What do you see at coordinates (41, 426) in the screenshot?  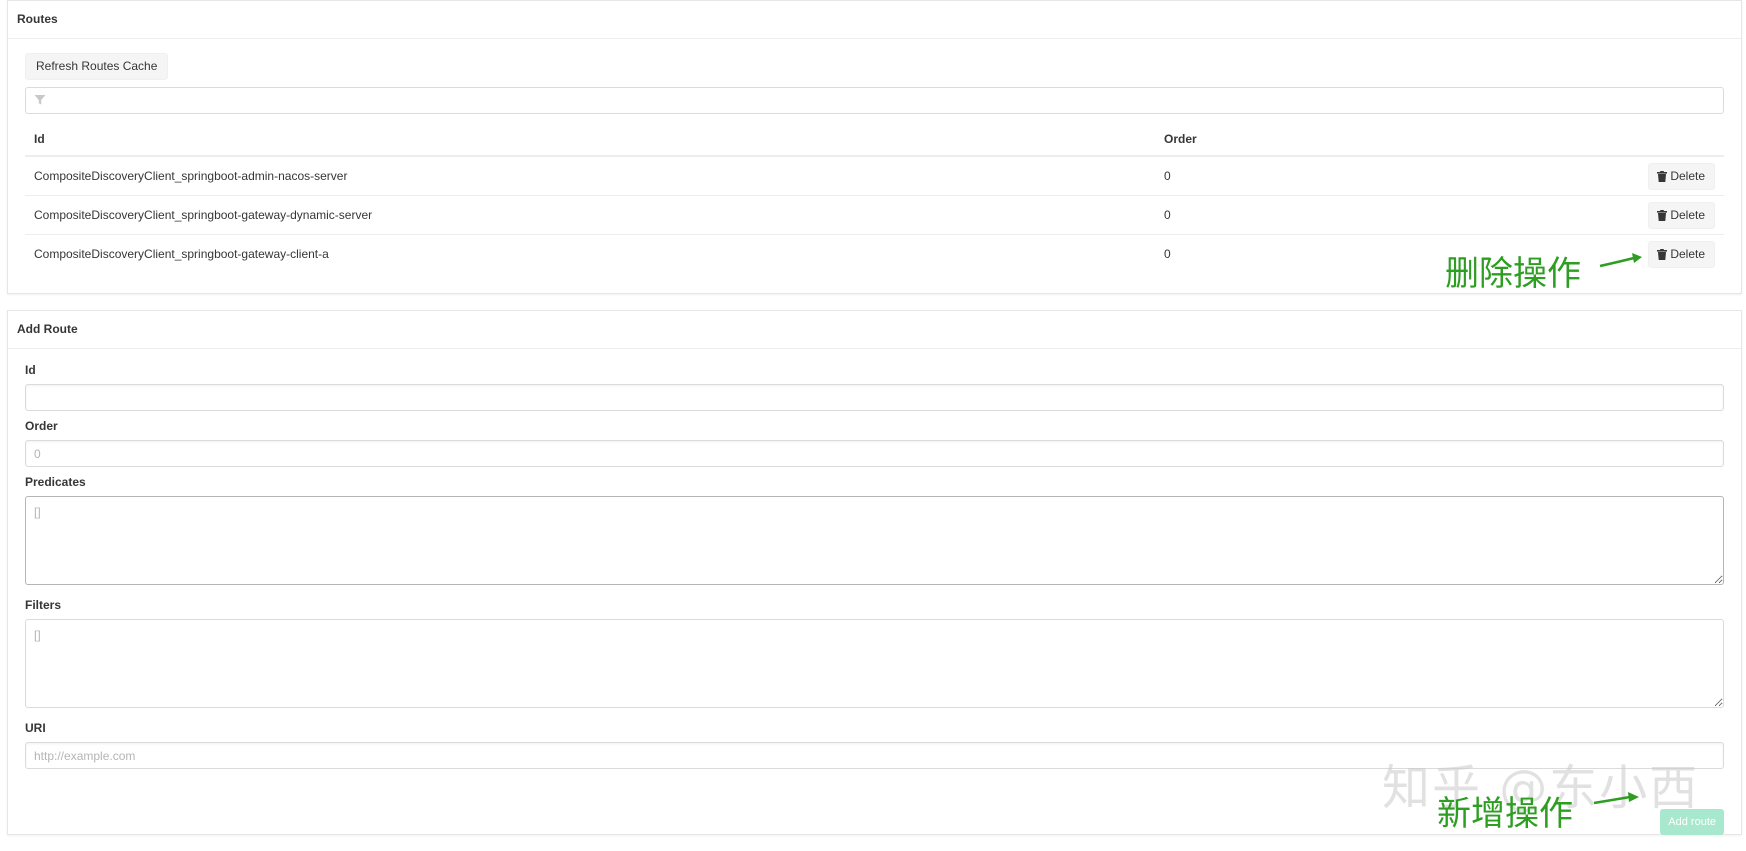 I see `order-label: Order` at bounding box center [41, 426].